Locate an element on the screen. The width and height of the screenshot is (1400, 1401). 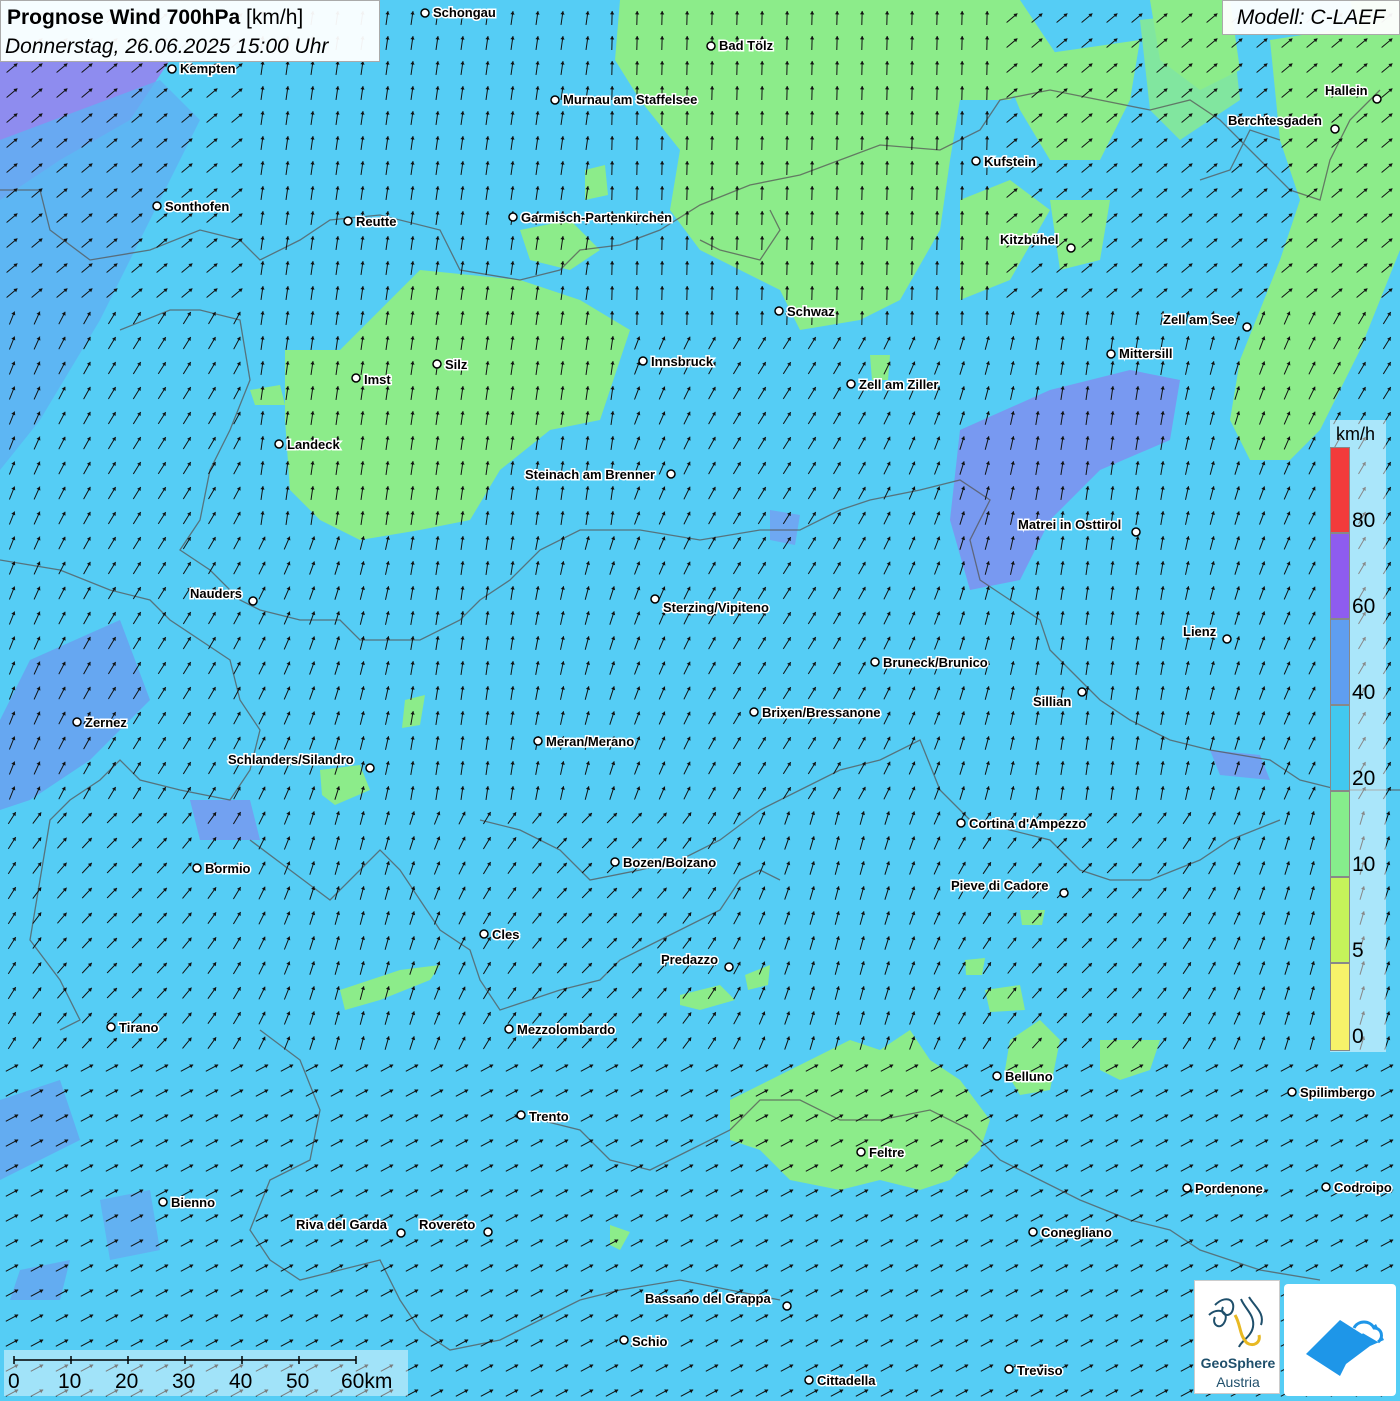
svg-text: Silz is located at coordinates (456, 364).